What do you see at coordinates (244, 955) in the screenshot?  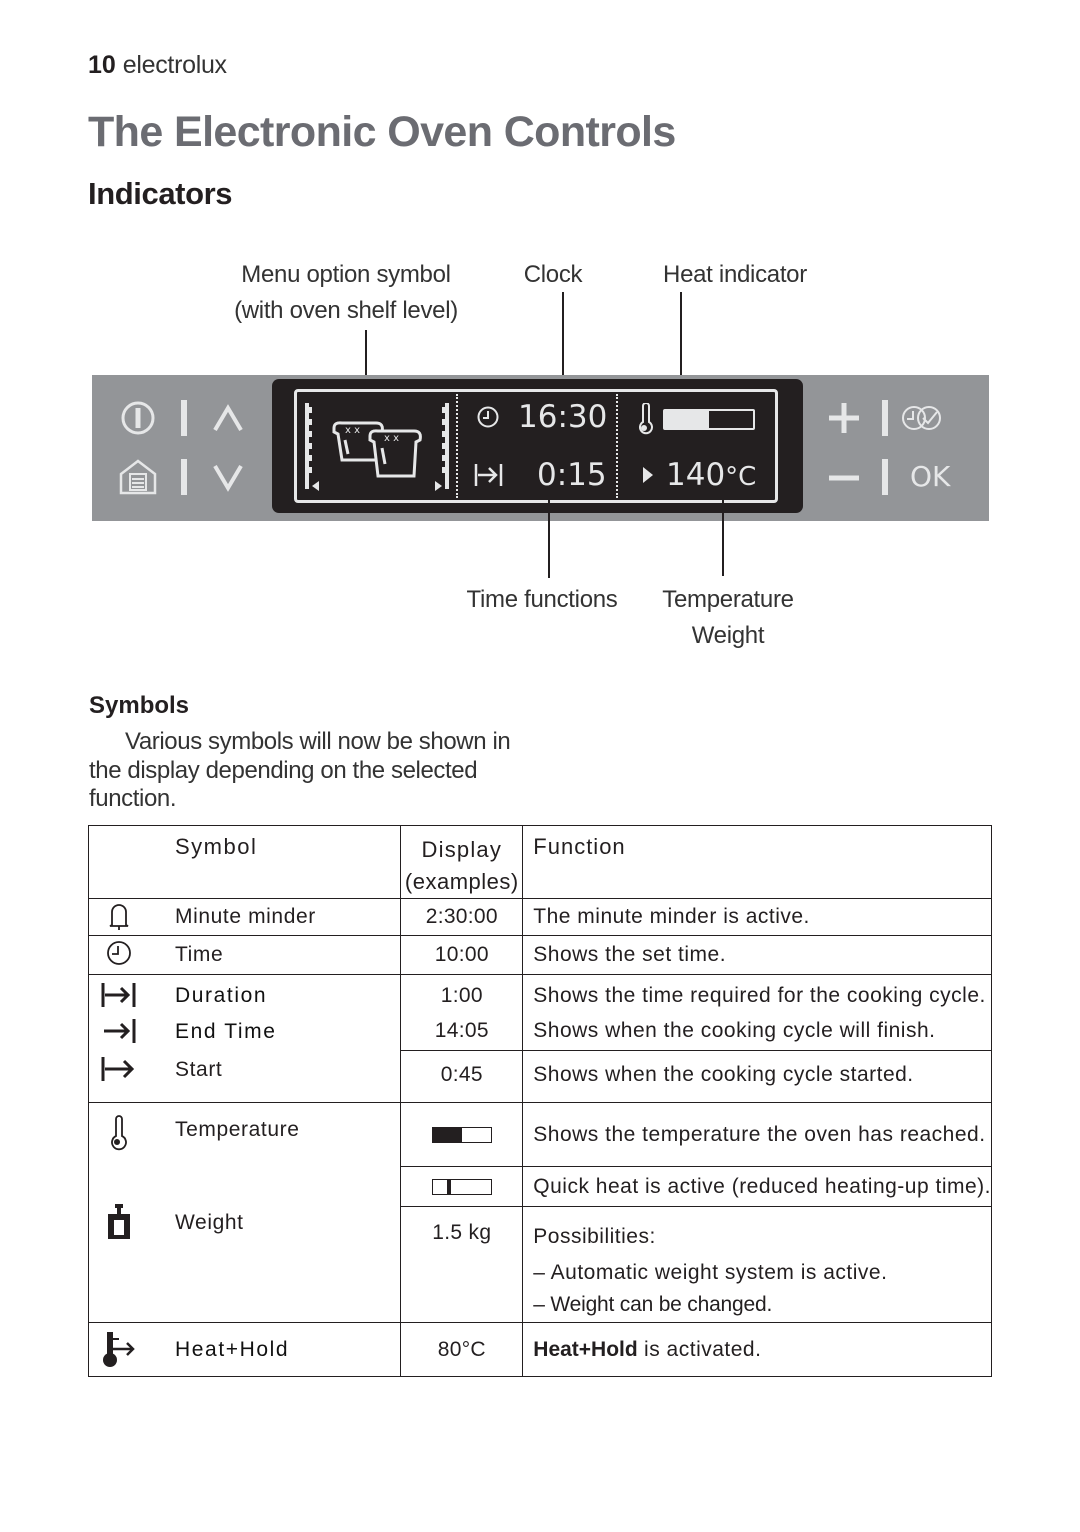 I see `symbol-cell: Time` at bounding box center [244, 955].